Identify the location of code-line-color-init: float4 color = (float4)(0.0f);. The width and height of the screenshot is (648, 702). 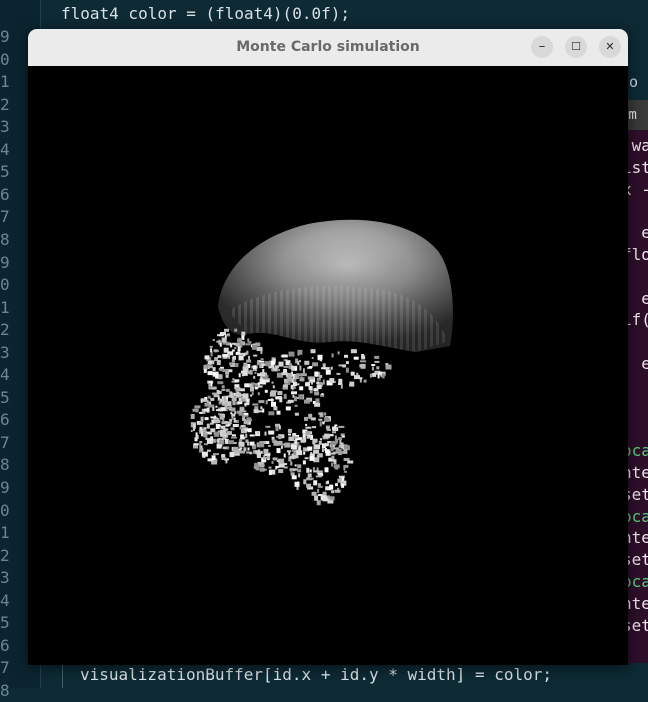
(205, 14).